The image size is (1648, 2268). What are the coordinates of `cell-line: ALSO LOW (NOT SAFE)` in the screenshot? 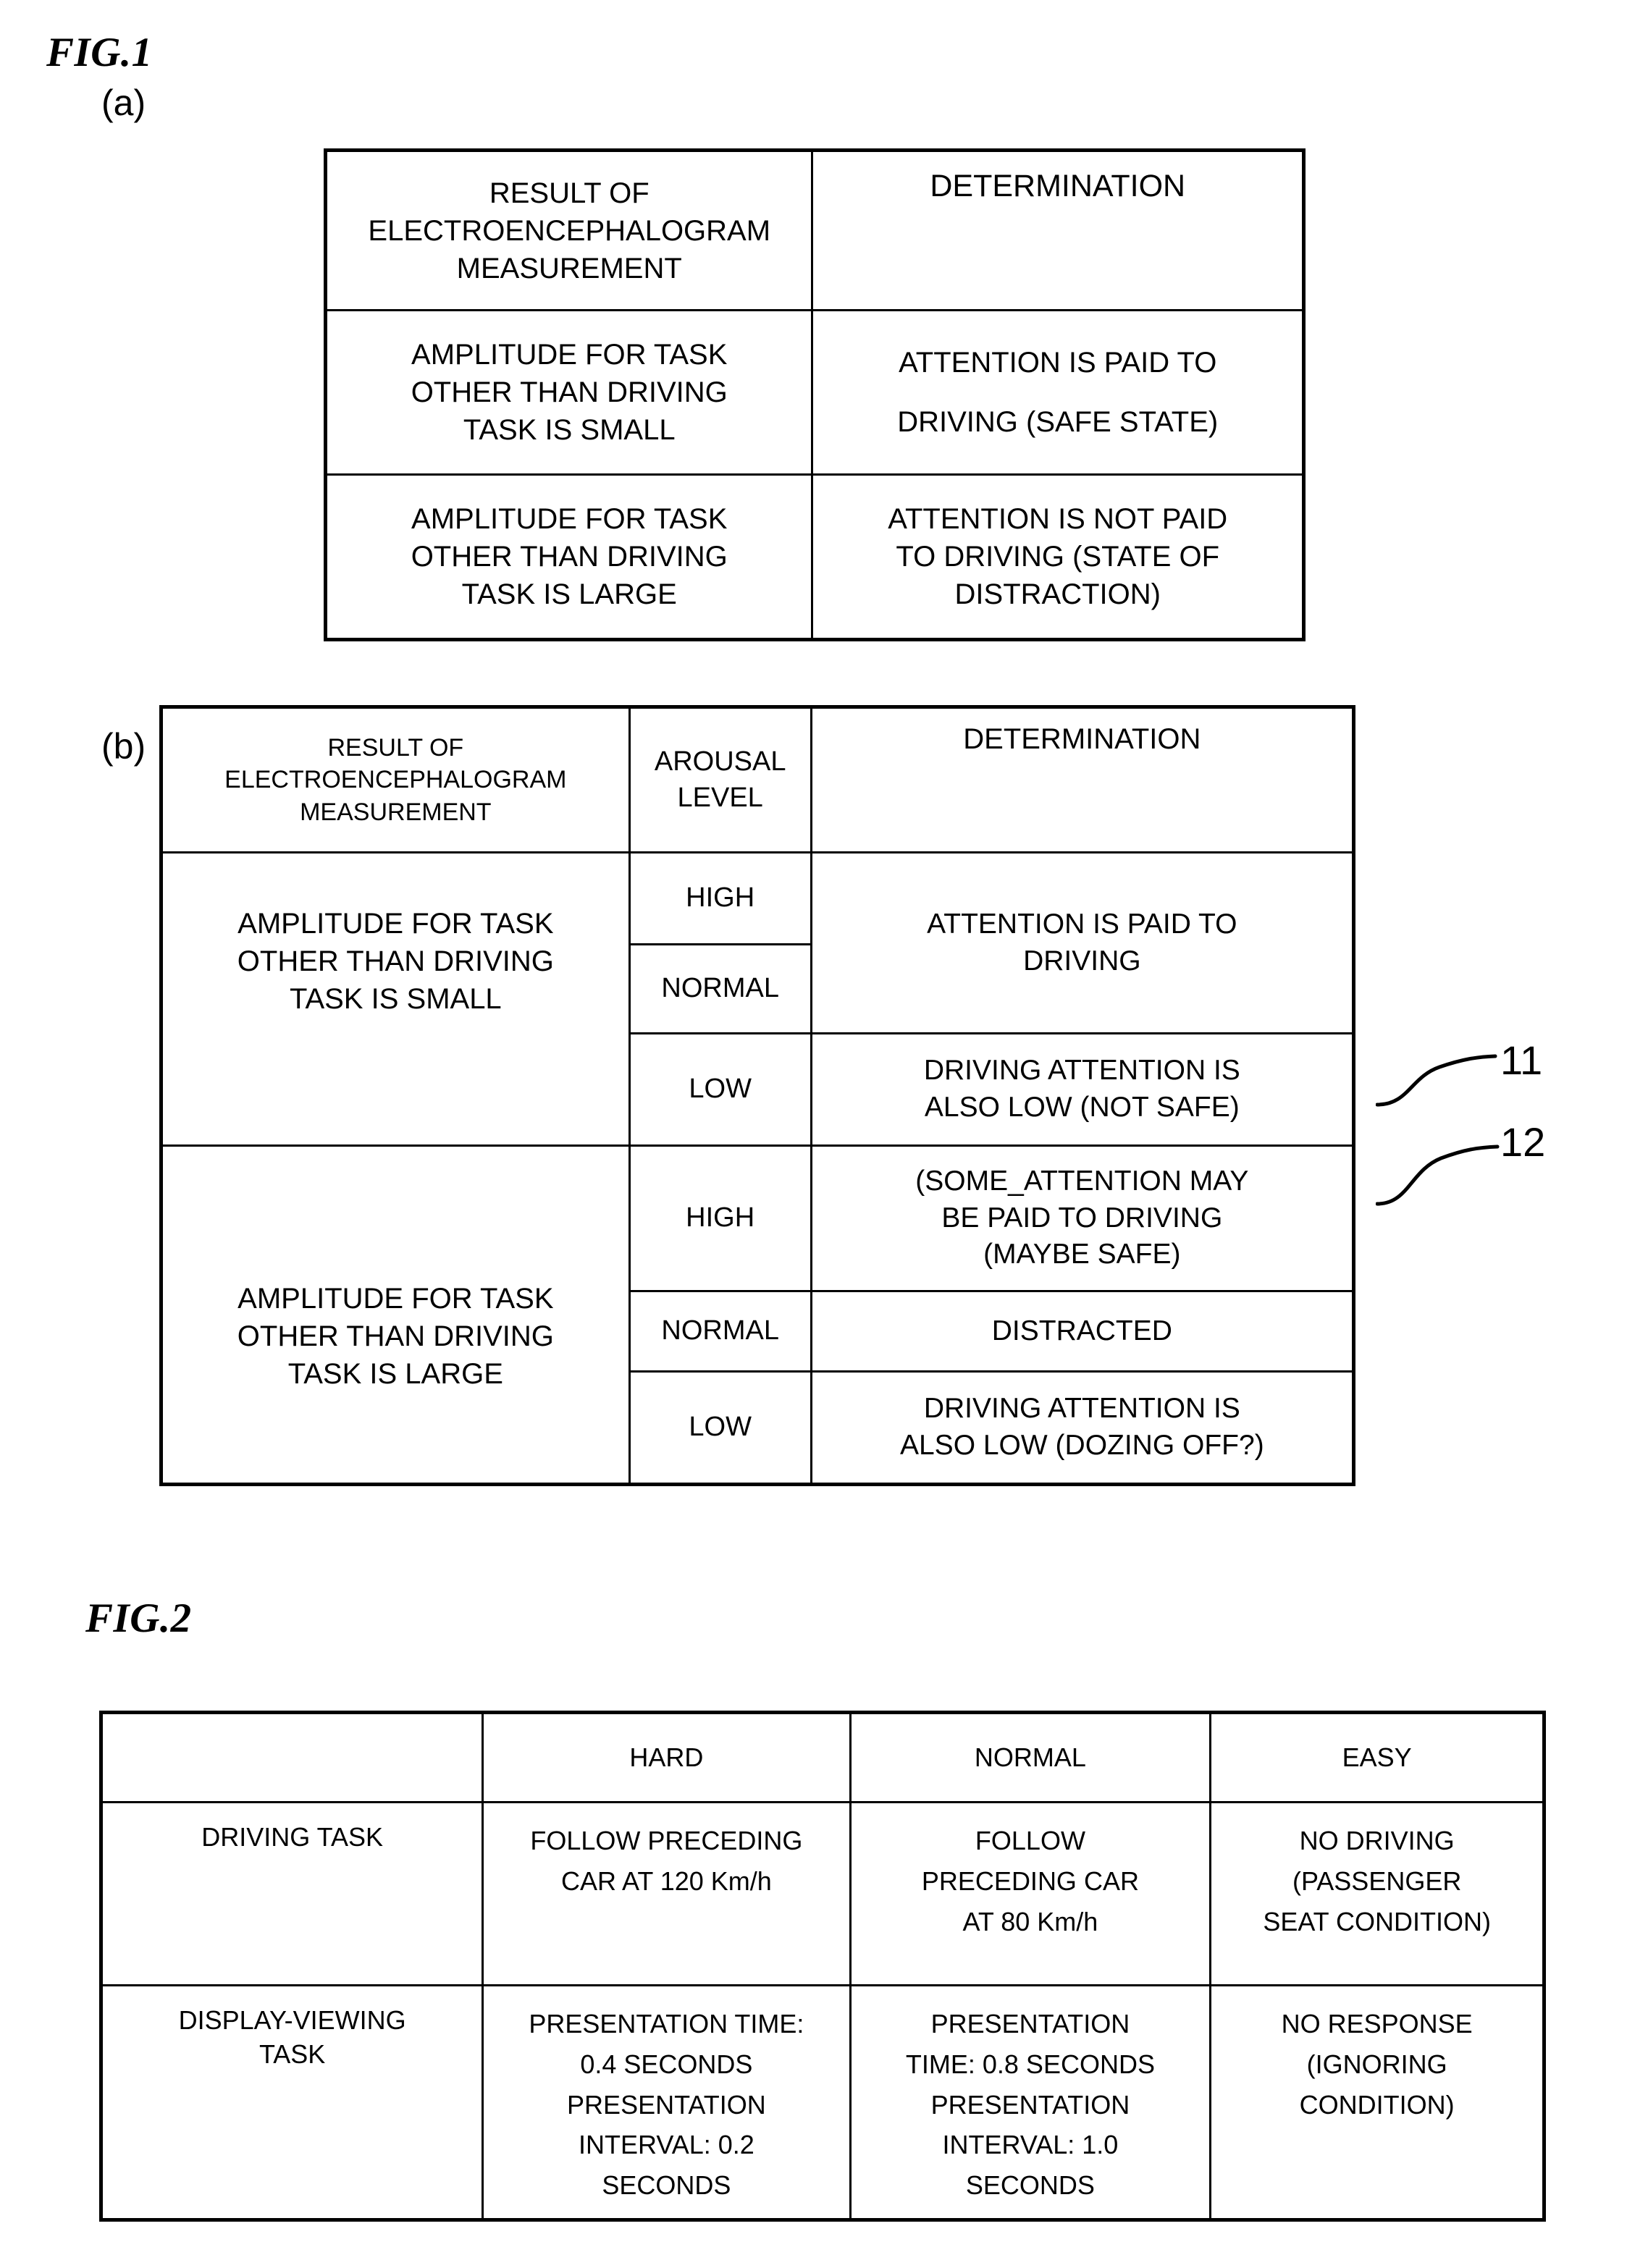 It's located at (1082, 1107).